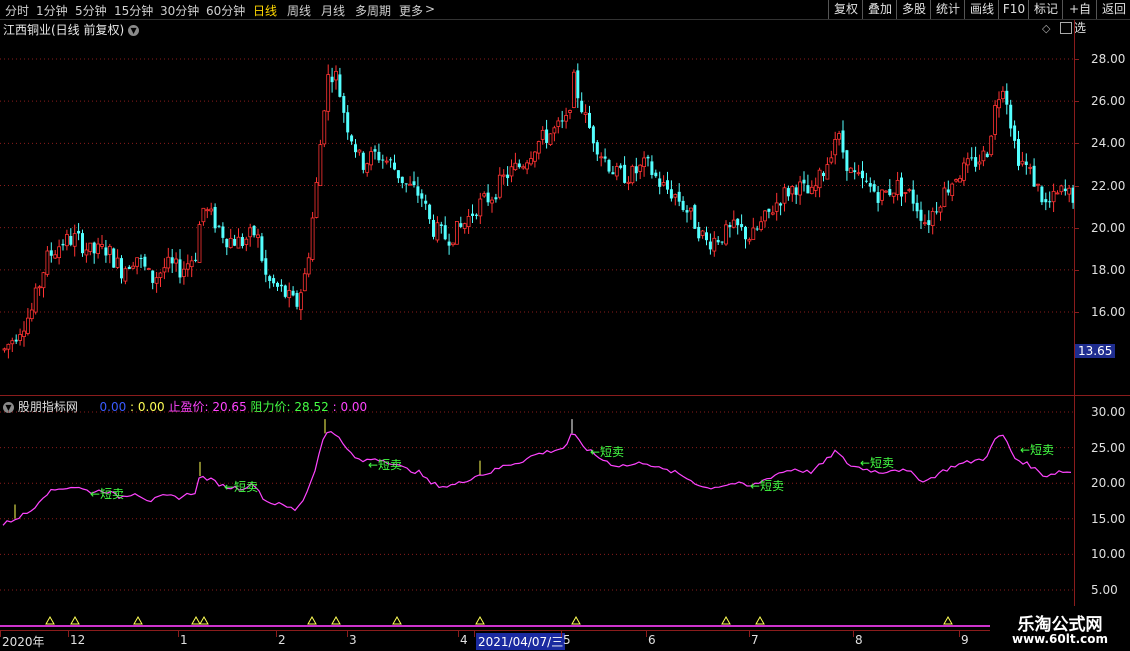 Image resolution: width=1130 pixels, height=651 pixels. I want to click on toolbar-button-8: 返回, so click(1113, 9).